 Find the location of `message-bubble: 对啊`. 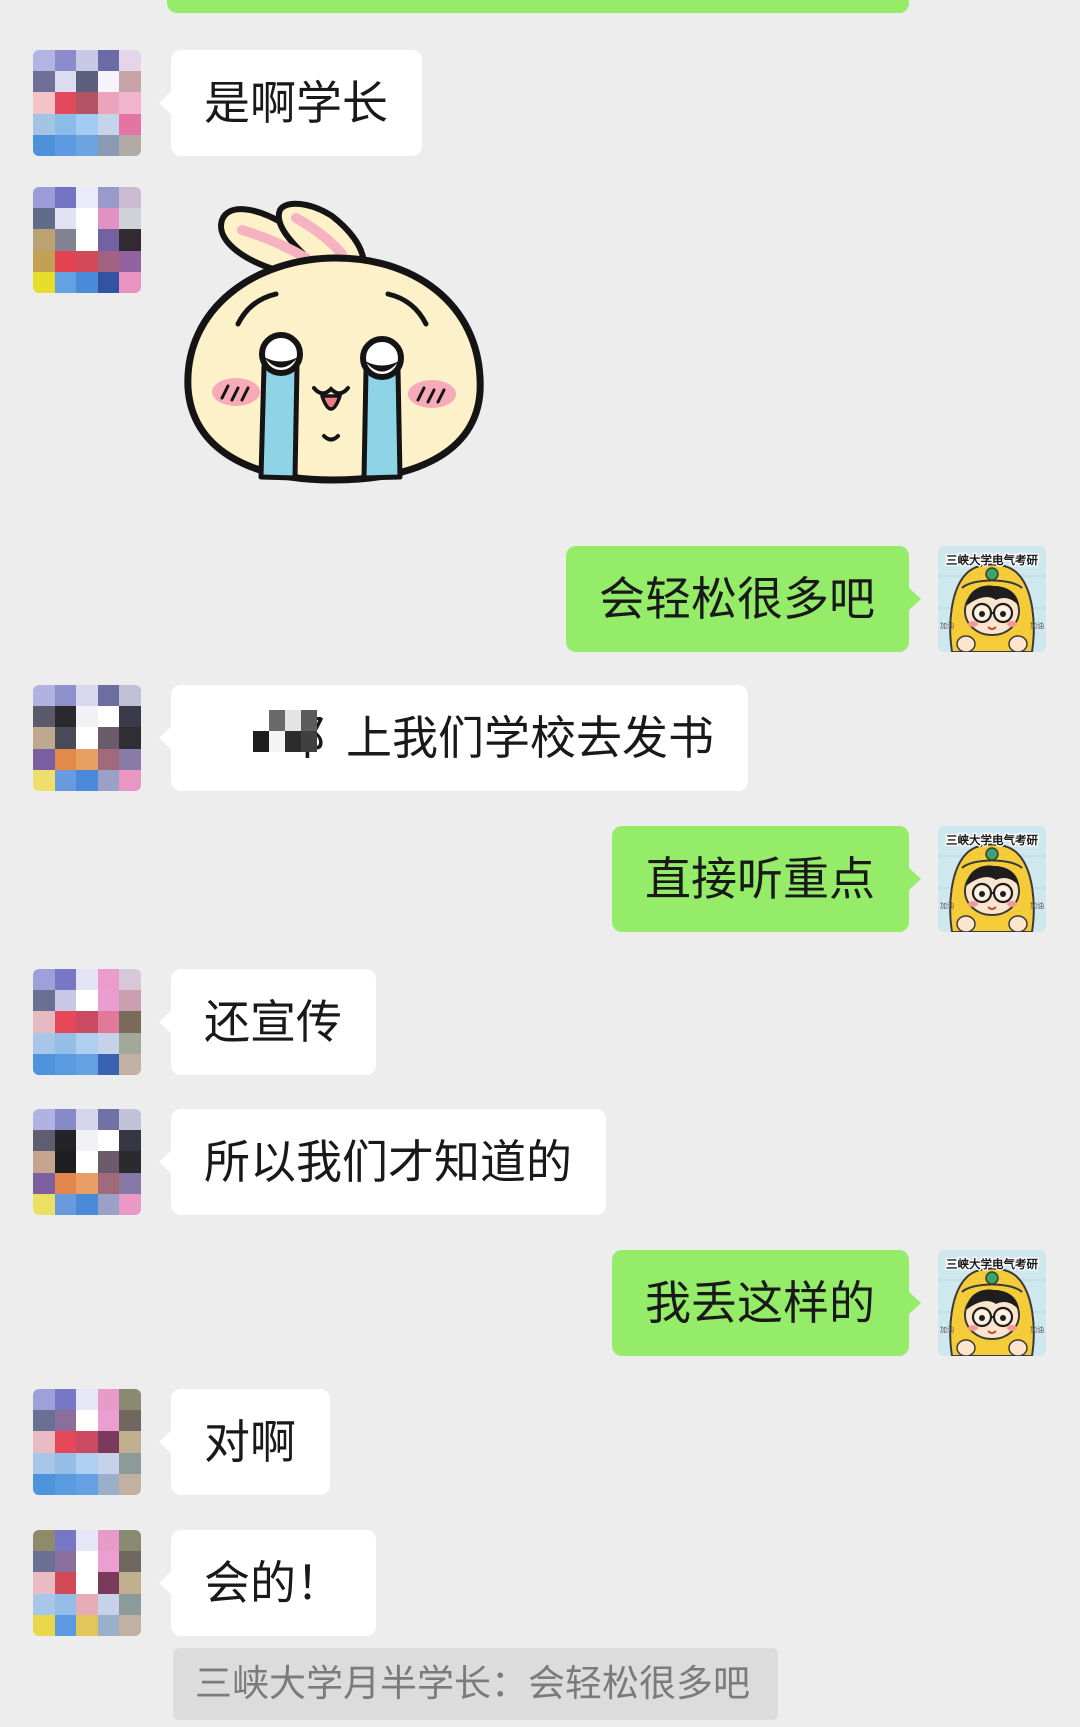

message-bubble: 对啊 is located at coordinates (244, 1442).